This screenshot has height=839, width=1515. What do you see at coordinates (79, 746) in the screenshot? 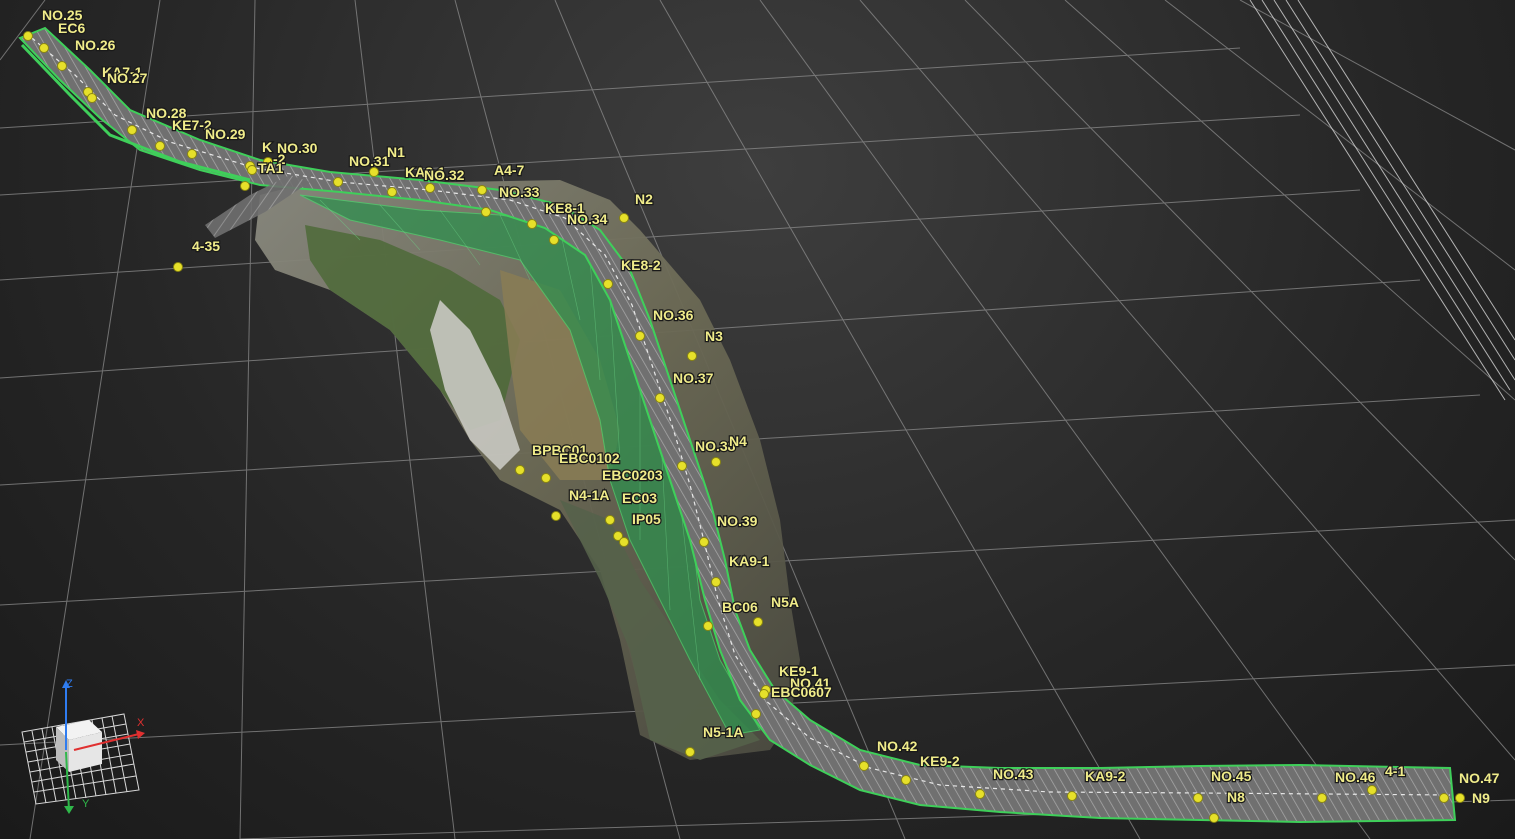
I see `gizmo-cube` at bounding box center [79, 746].